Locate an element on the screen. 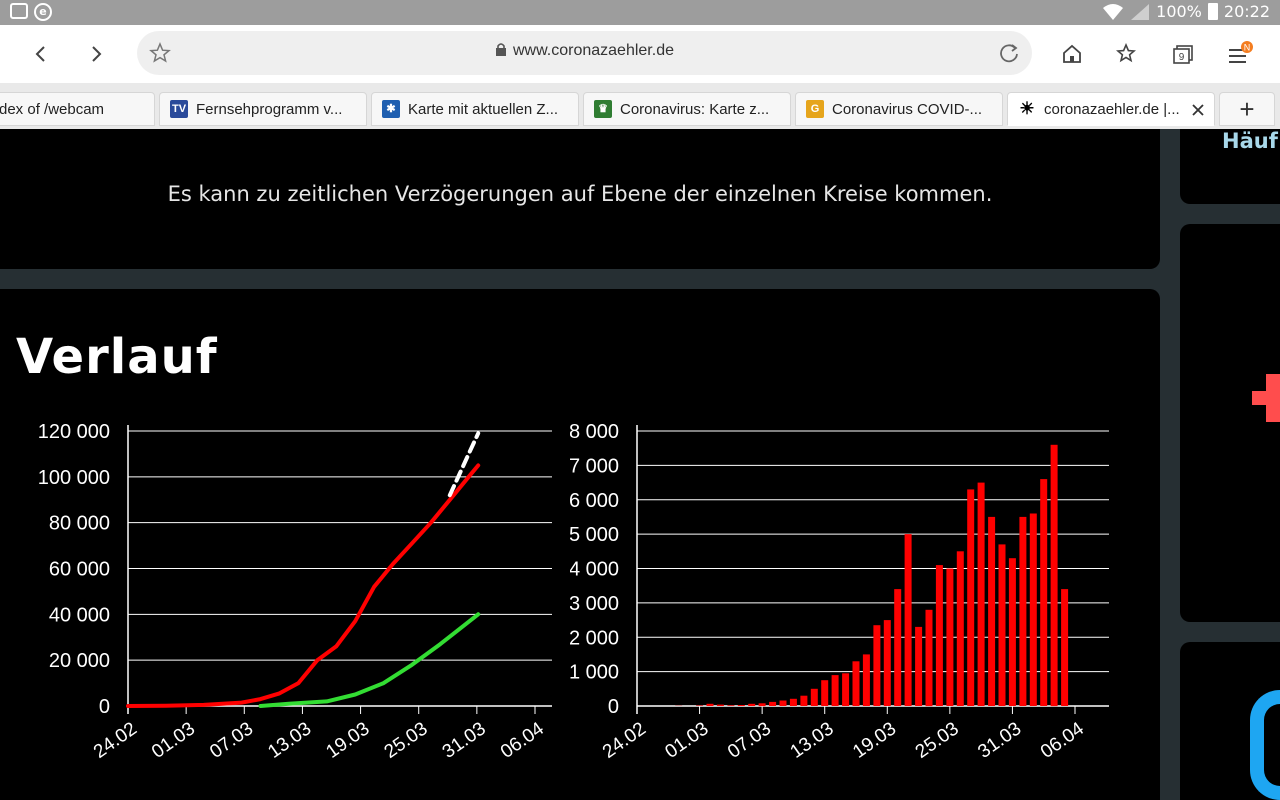 This screenshot has width=1280, height=800. y-tick-label: 0 is located at coordinates (104, 707).